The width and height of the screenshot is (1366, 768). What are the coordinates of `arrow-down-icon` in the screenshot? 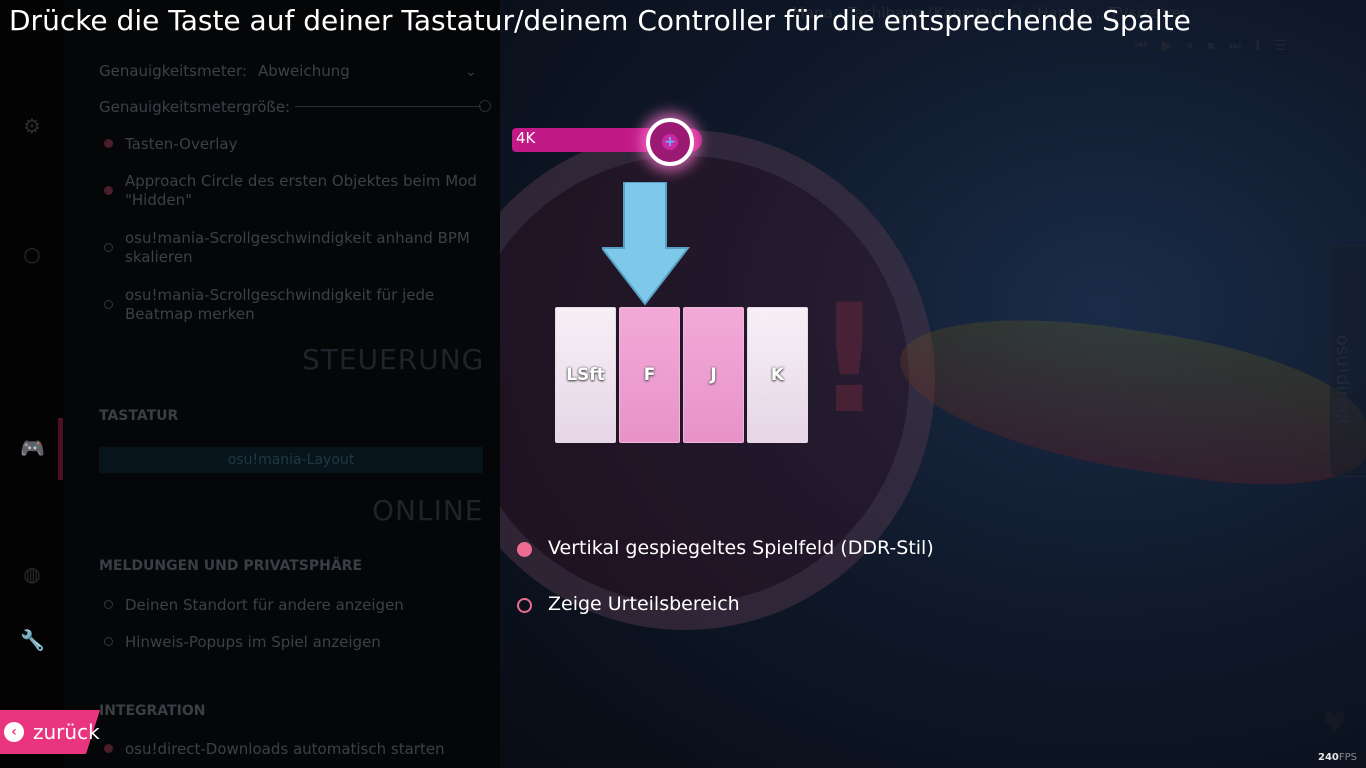 It's located at (646, 244).